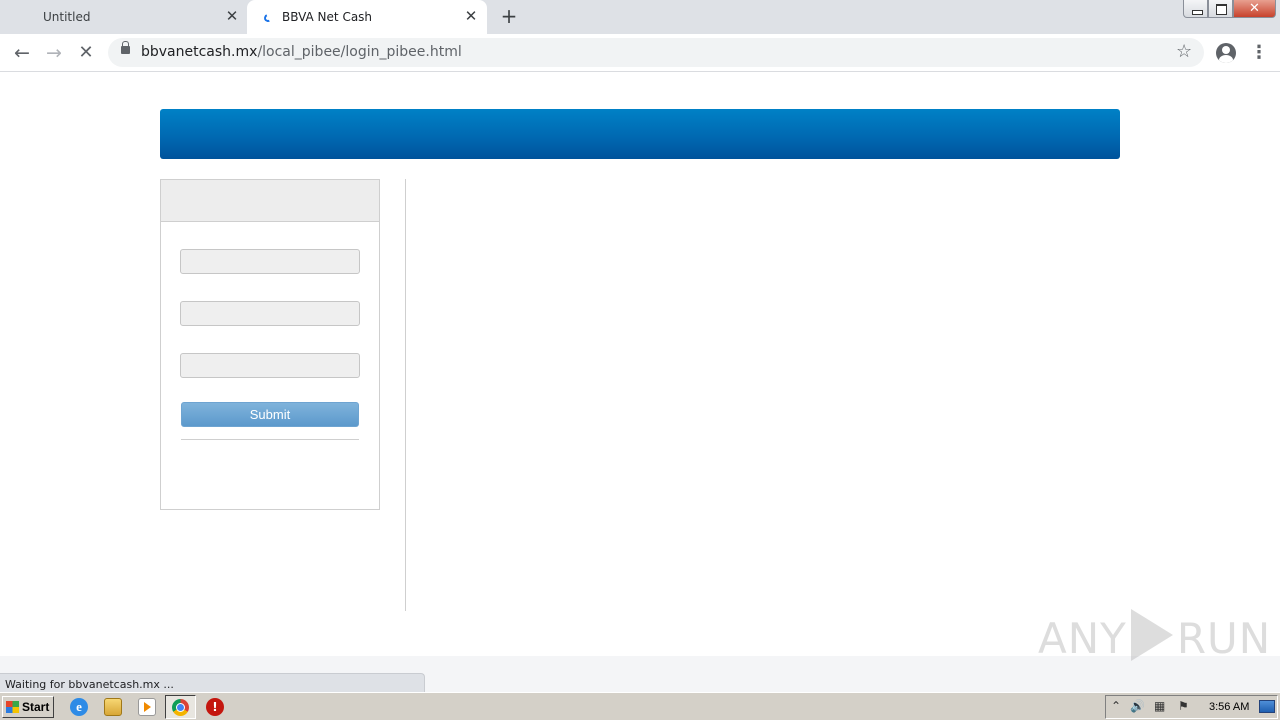 The image size is (1280, 720). What do you see at coordinates (1259, 53) in the screenshot?
I see `browser-menu-icon: ⋮` at bounding box center [1259, 53].